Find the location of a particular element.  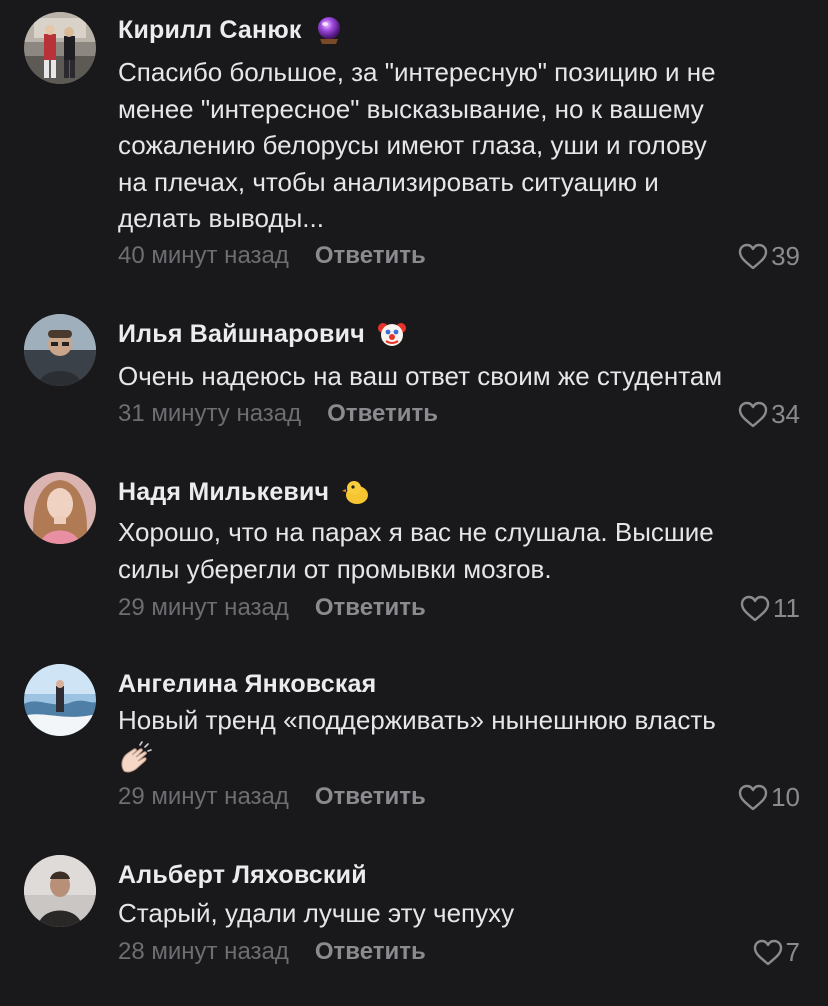

clown-face-icon is located at coordinates (392, 334).